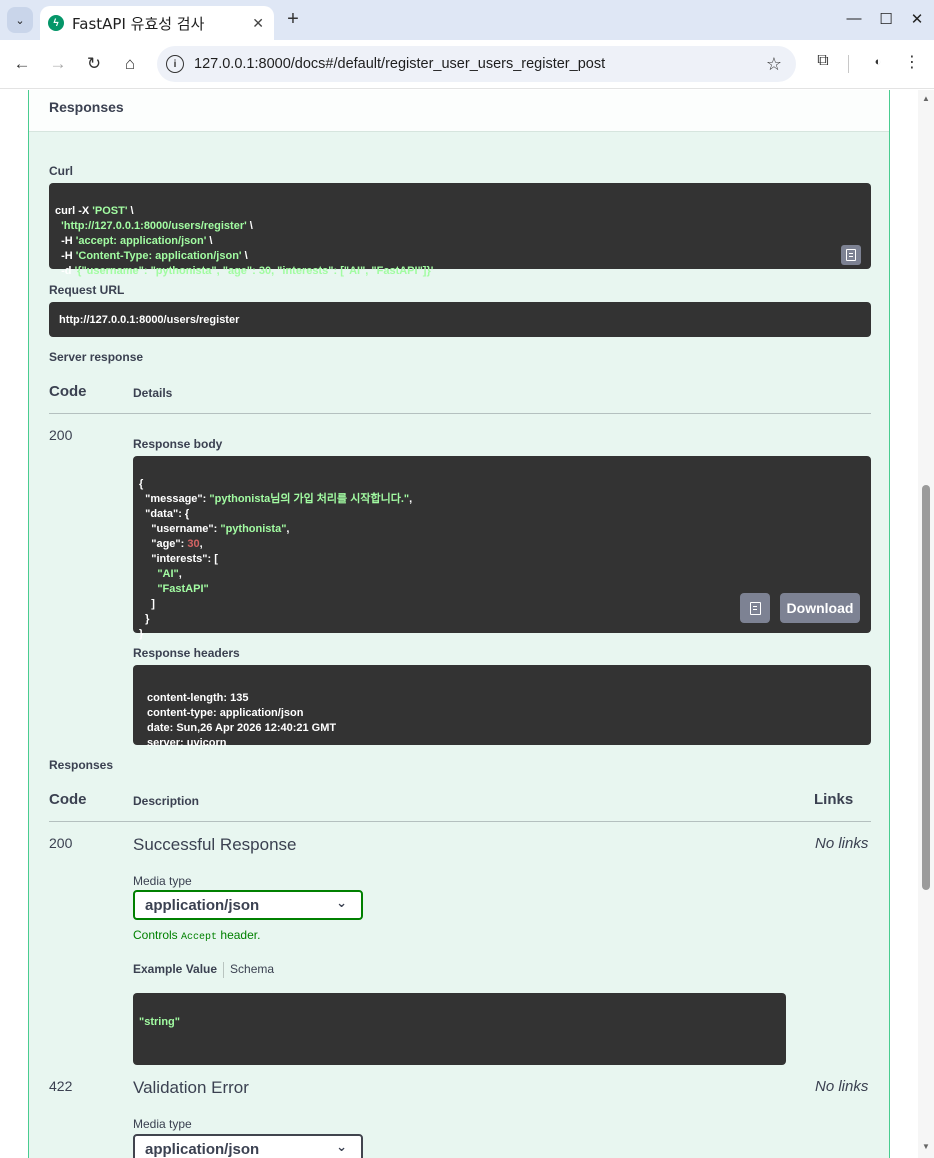 The height and width of the screenshot is (1158, 934). What do you see at coordinates (86, 107) in the screenshot?
I see `responses-header-title: Responses` at bounding box center [86, 107].